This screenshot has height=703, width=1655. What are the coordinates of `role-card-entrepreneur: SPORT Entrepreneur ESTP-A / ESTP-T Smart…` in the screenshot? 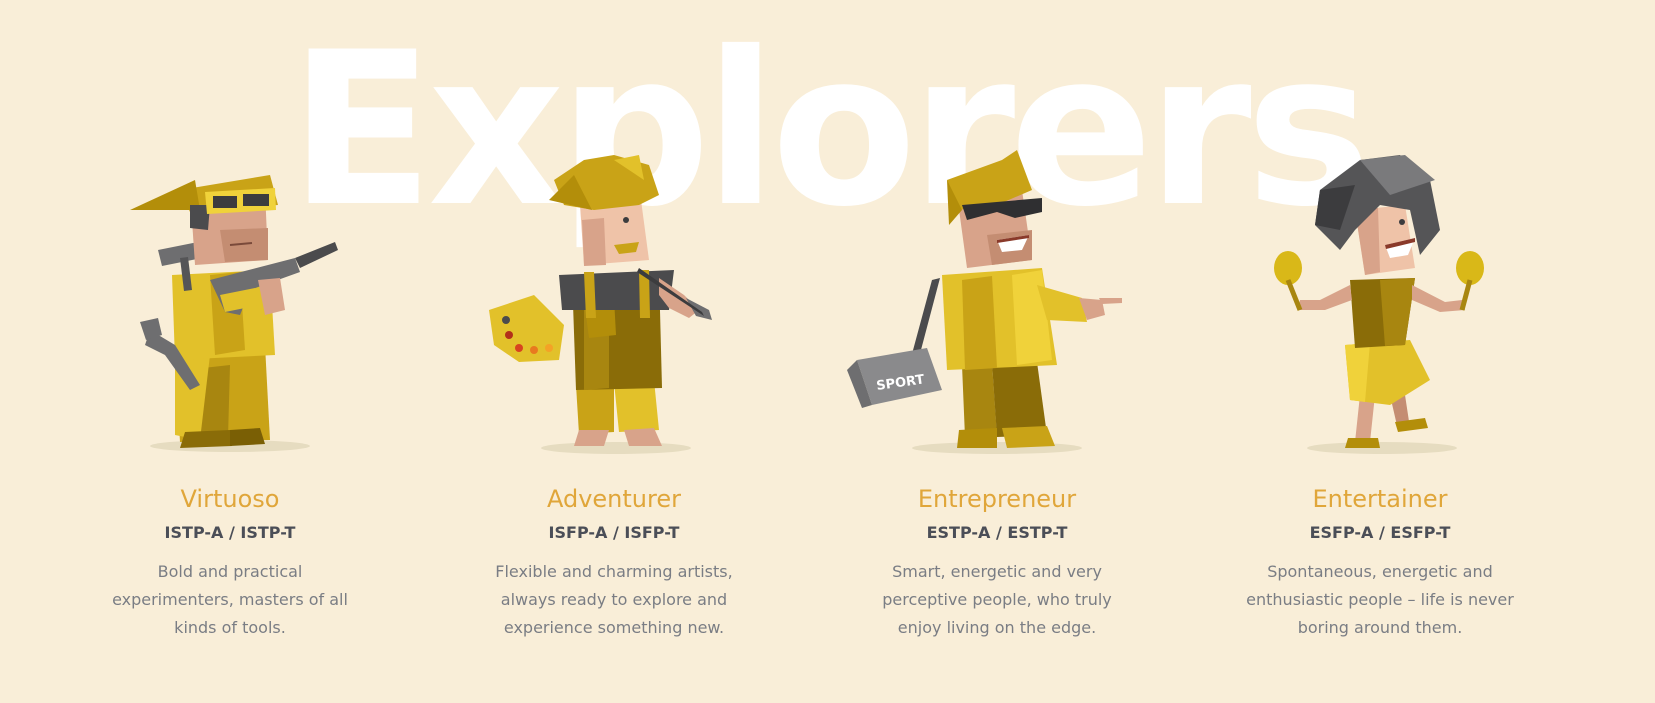 It's located at (997, 393).